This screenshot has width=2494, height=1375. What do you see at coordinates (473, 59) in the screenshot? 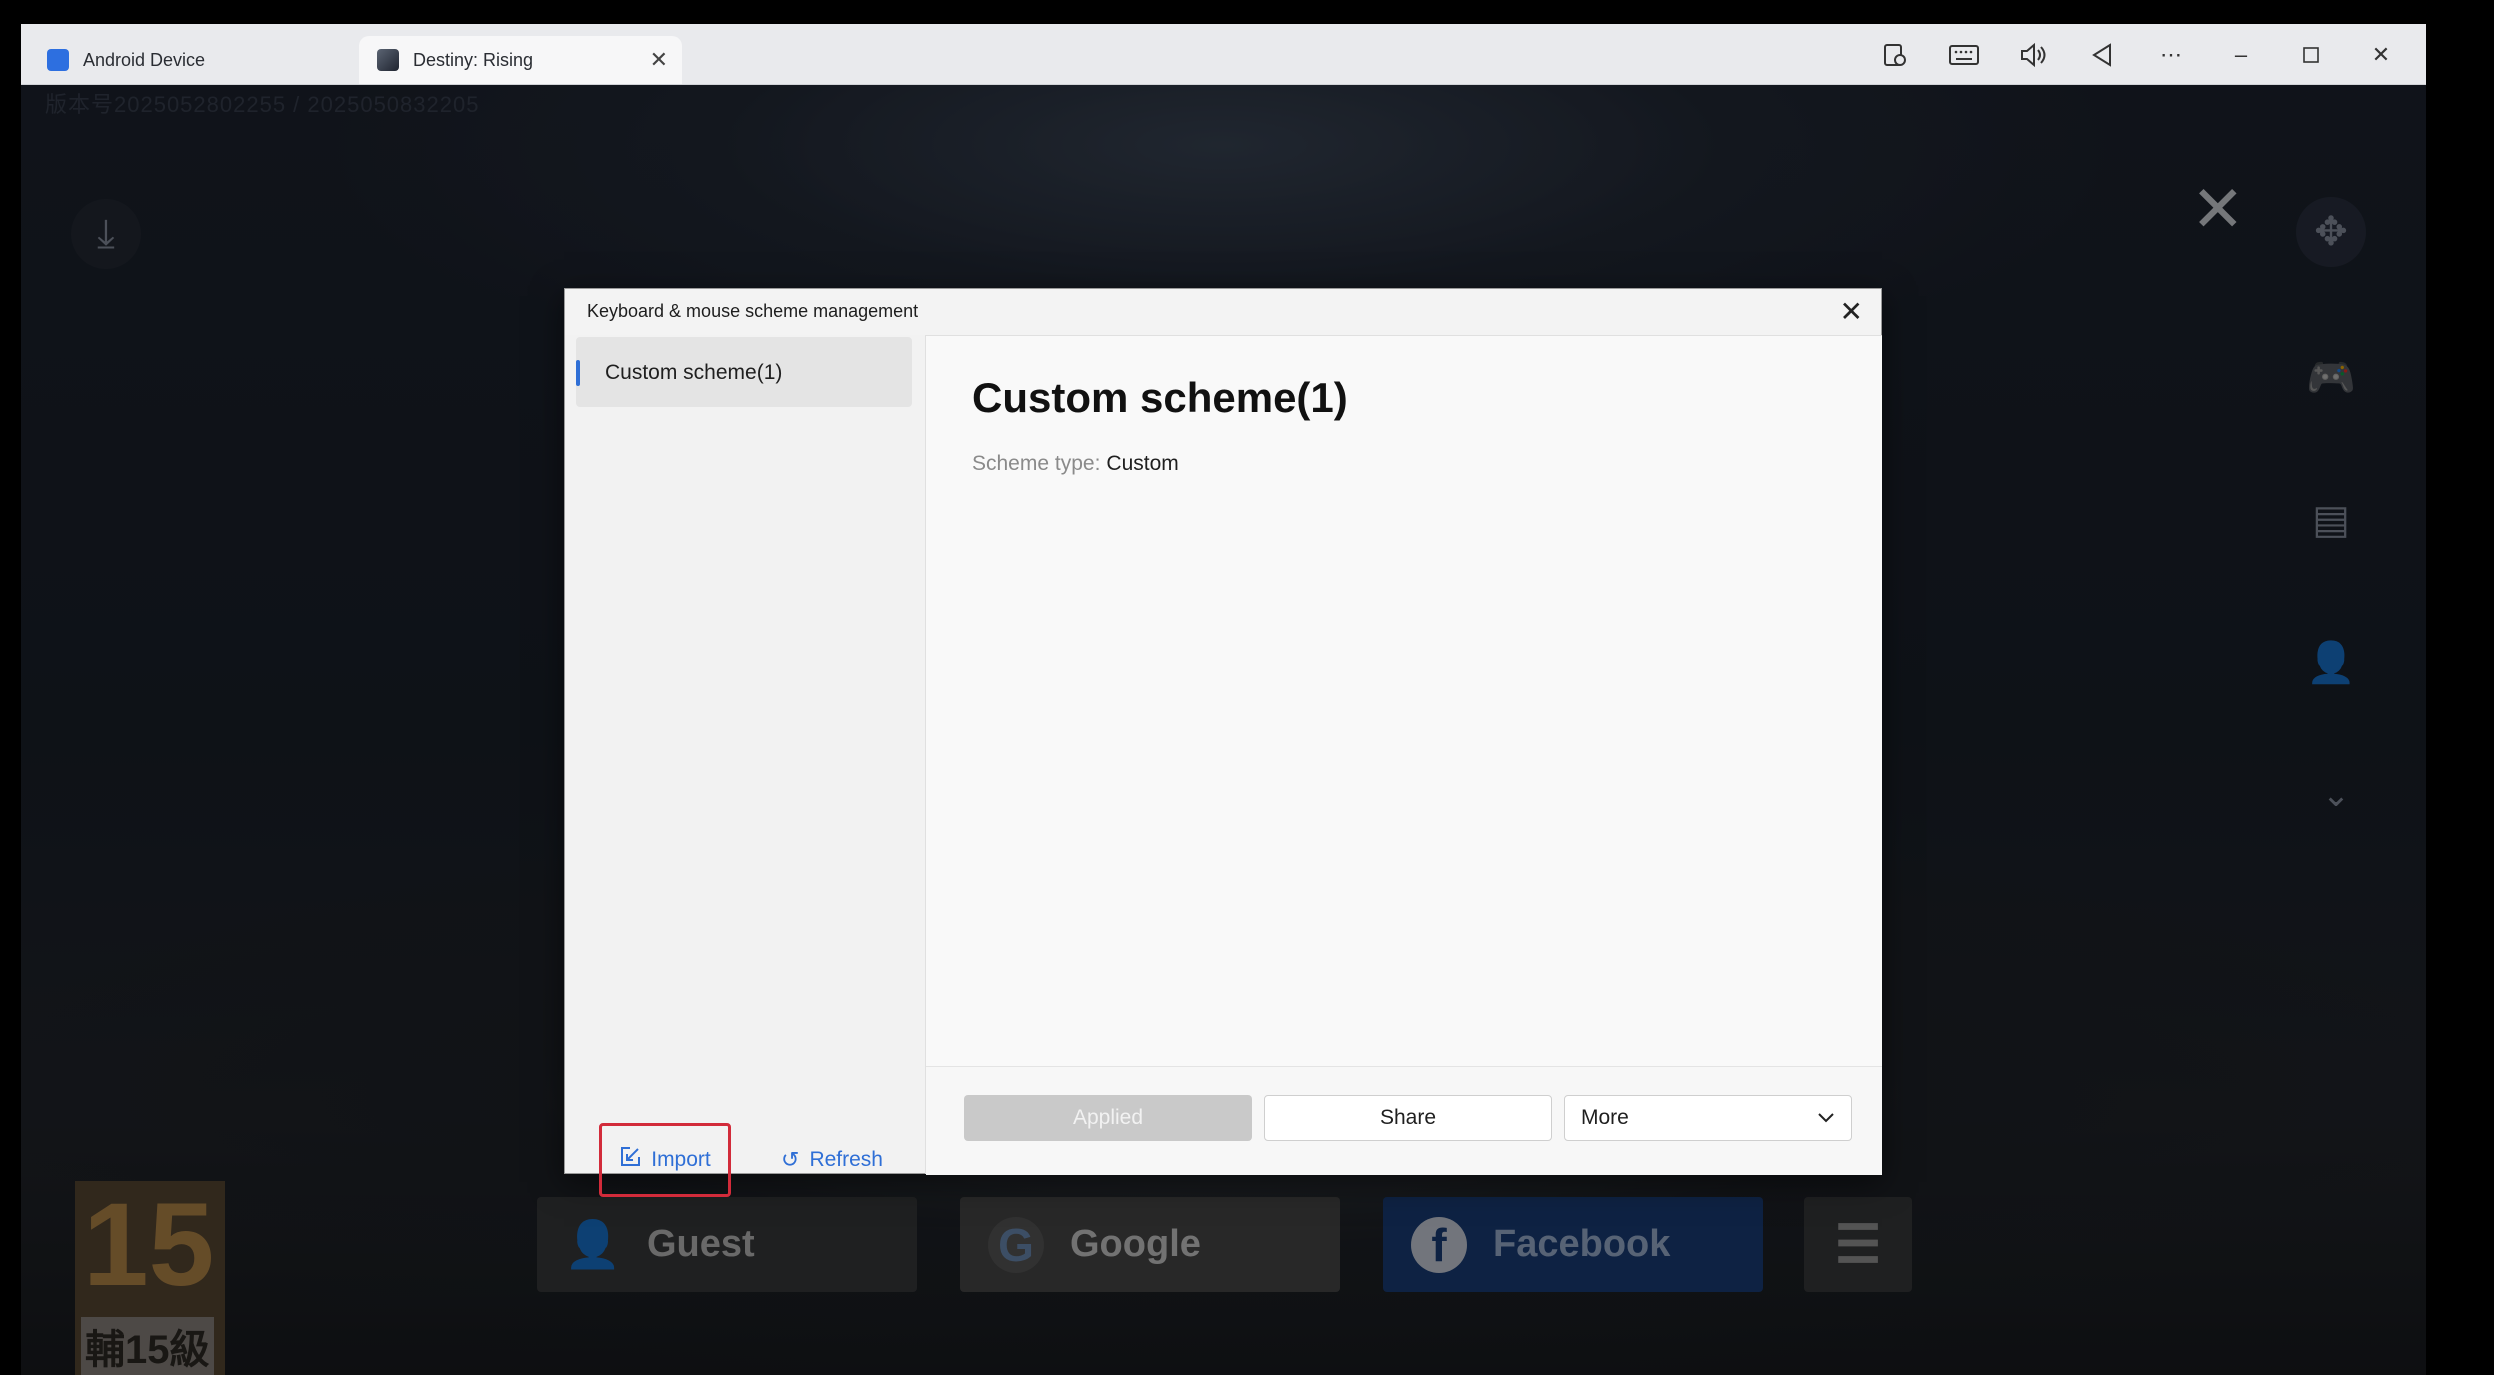
I see `tab-label: Destiny: Rising` at bounding box center [473, 59].